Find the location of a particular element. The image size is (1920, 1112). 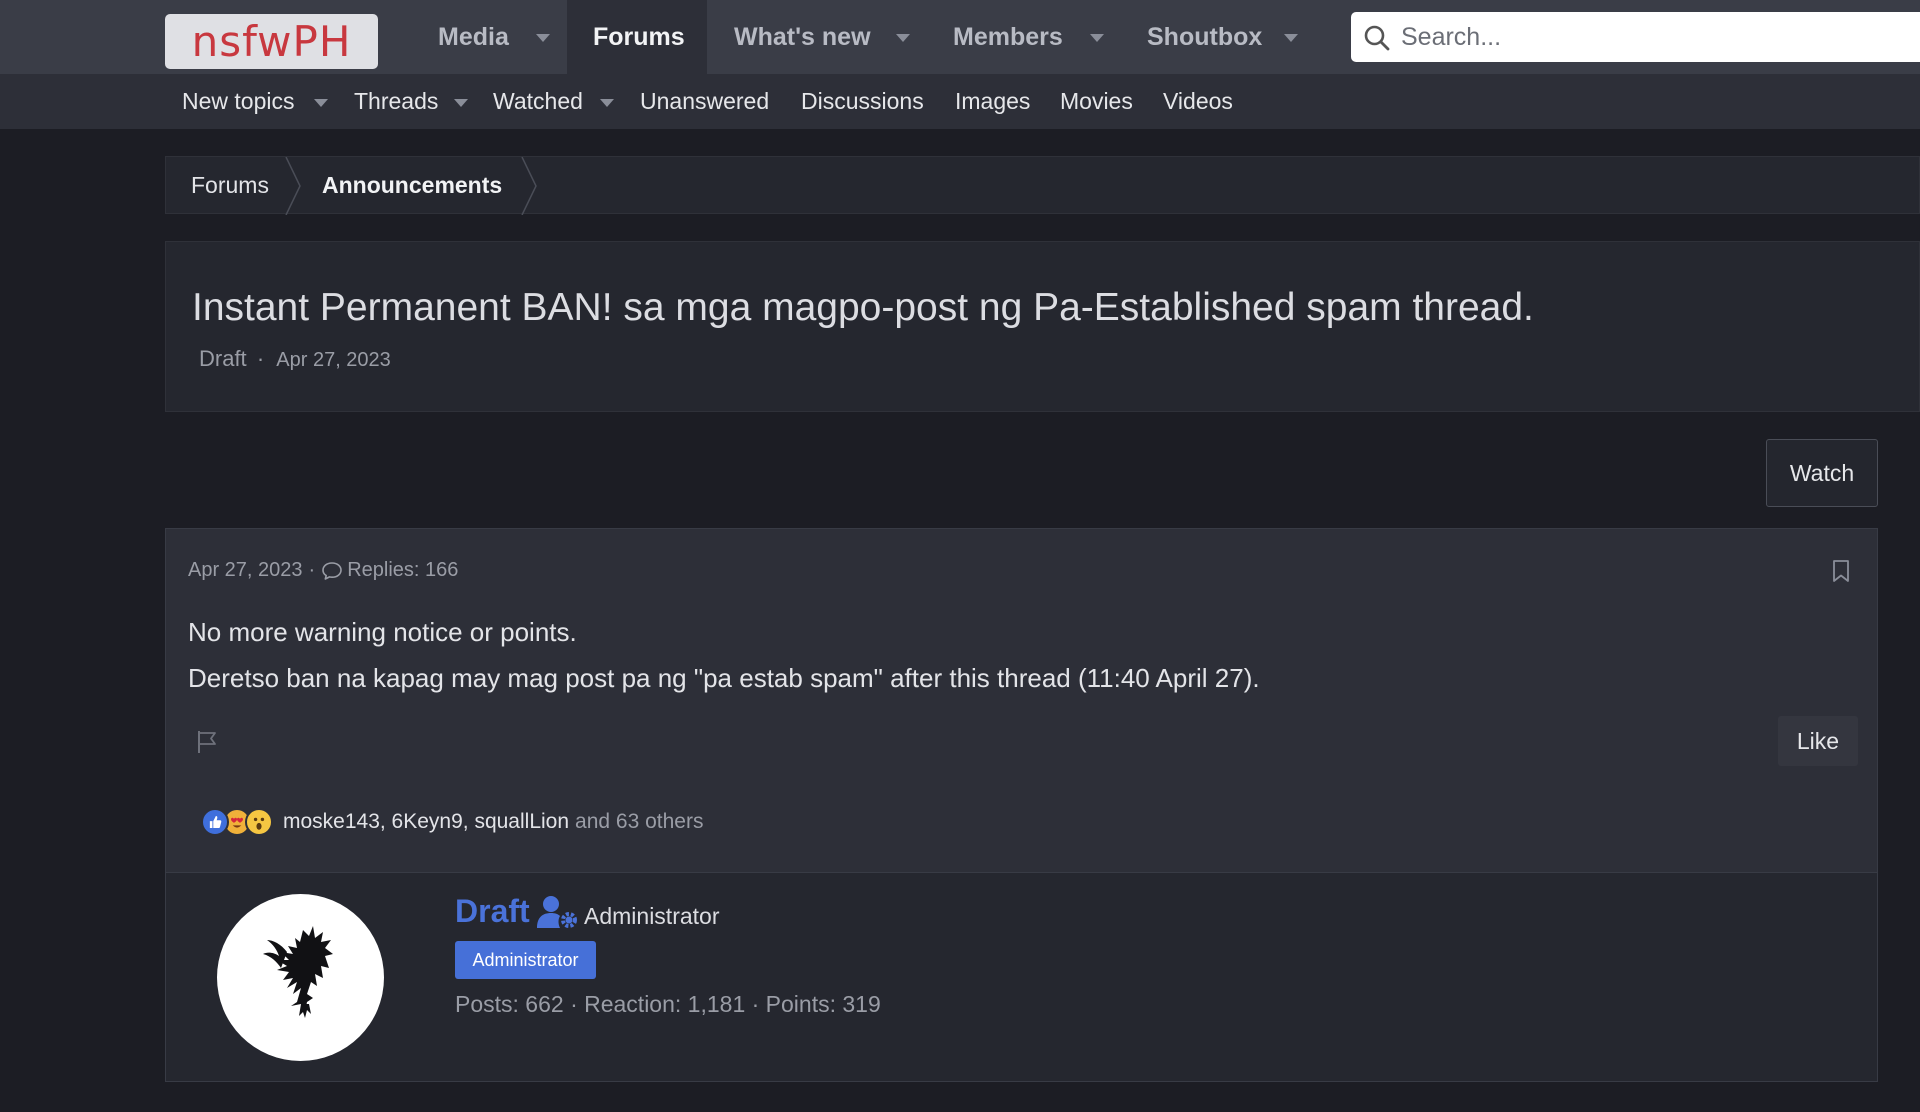

subnav-label: New topics is located at coordinates (238, 101).